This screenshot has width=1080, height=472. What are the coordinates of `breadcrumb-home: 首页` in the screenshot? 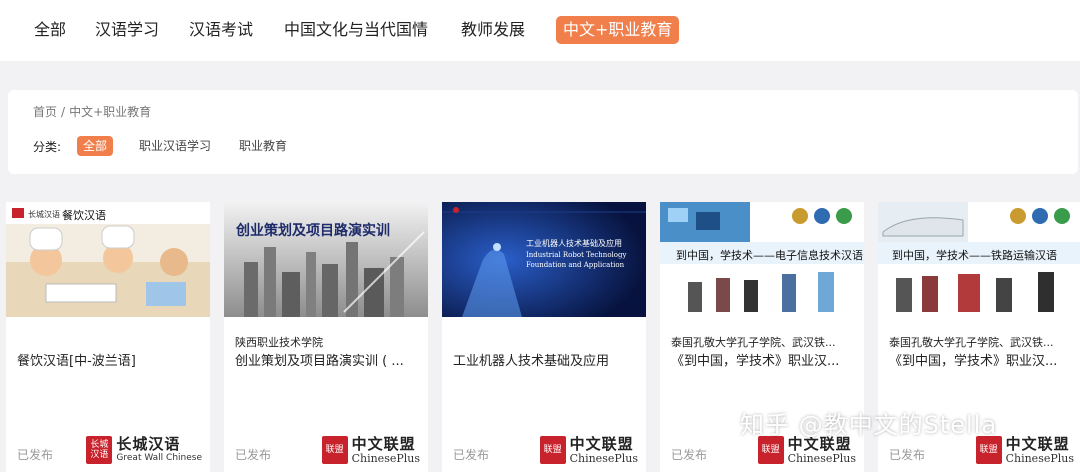 It's located at (45, 112).